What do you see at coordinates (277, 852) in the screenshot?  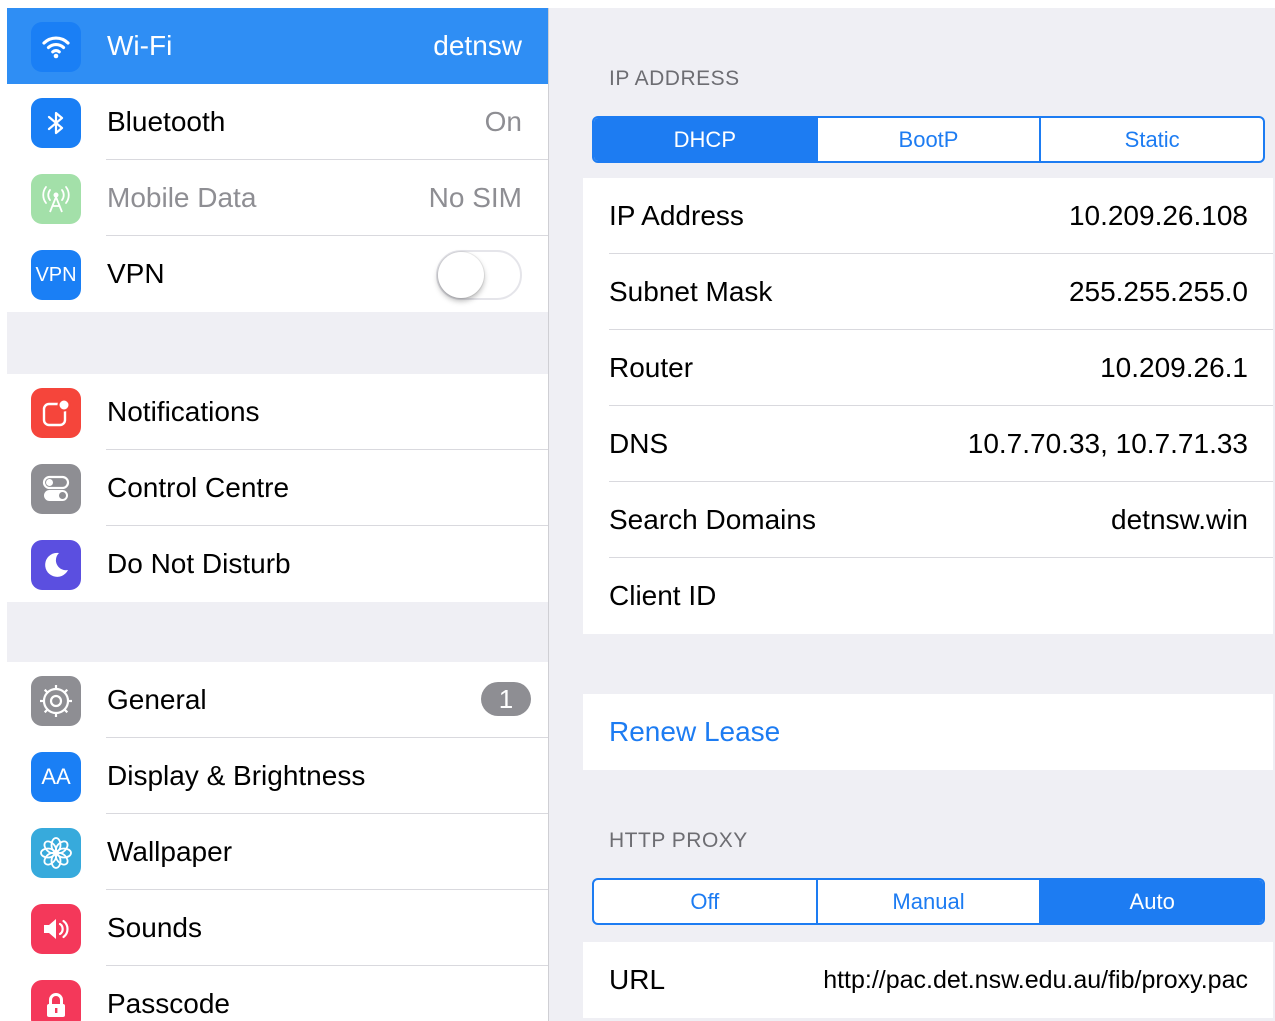 I see `sidebar-item-wallpaper: Wallpaper` at bounding box center [277, 852].